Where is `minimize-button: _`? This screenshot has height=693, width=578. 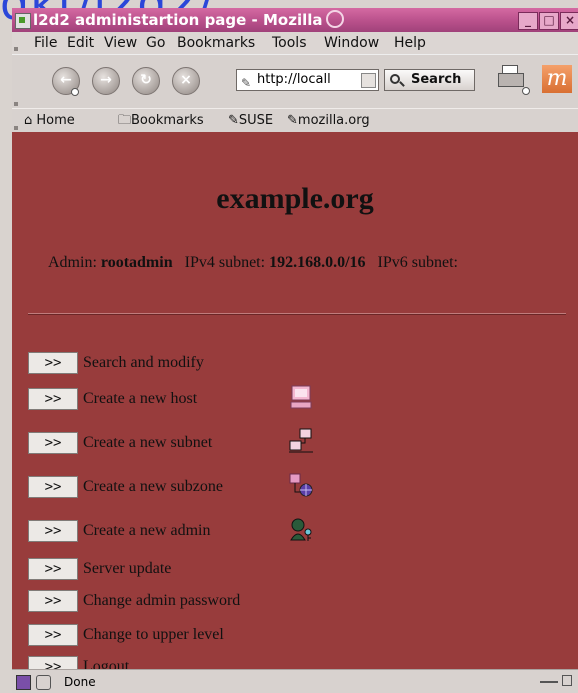
minimize-button: _ is located at coordinates (528, 21).